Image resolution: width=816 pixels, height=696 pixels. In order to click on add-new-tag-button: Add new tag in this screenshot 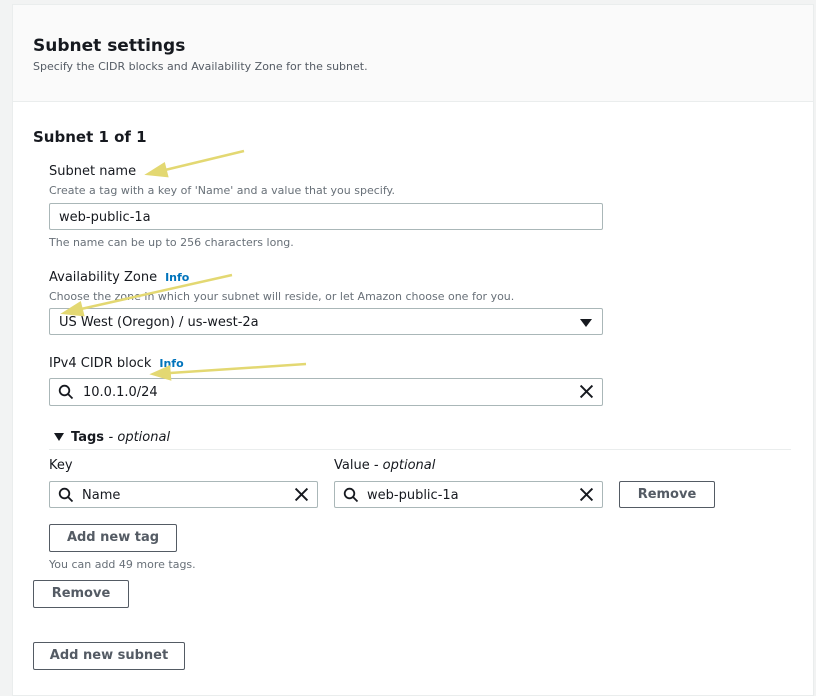, I will do `click(113, 538)`.